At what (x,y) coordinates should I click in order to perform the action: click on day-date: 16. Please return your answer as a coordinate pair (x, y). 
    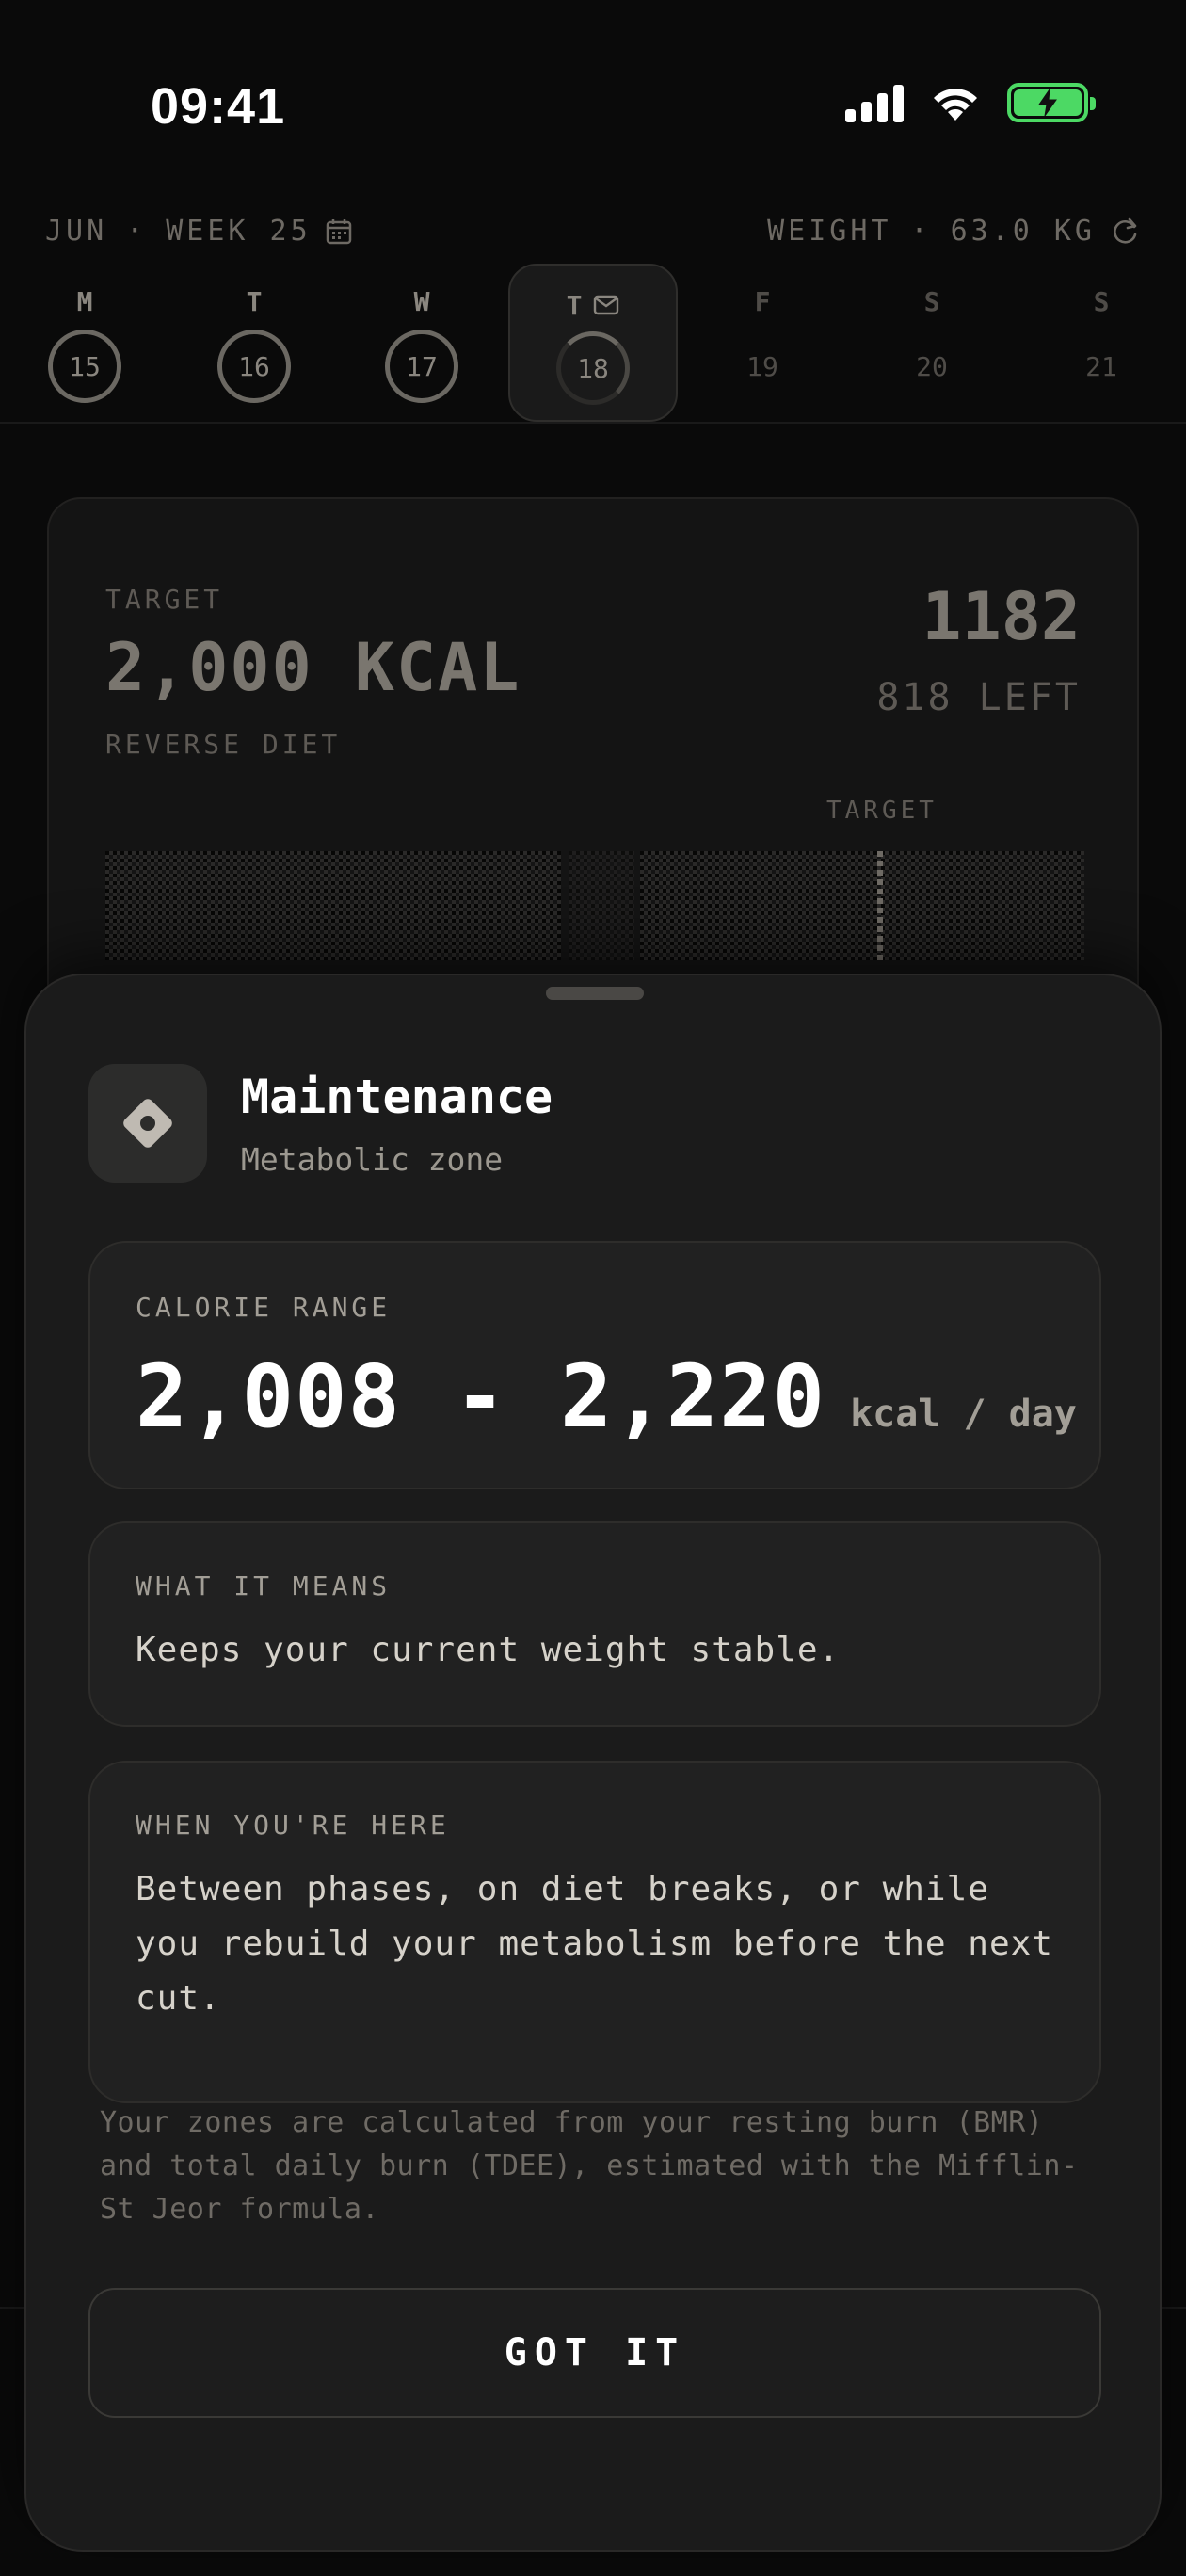
    Looking at the image, I should click on (254, 366).